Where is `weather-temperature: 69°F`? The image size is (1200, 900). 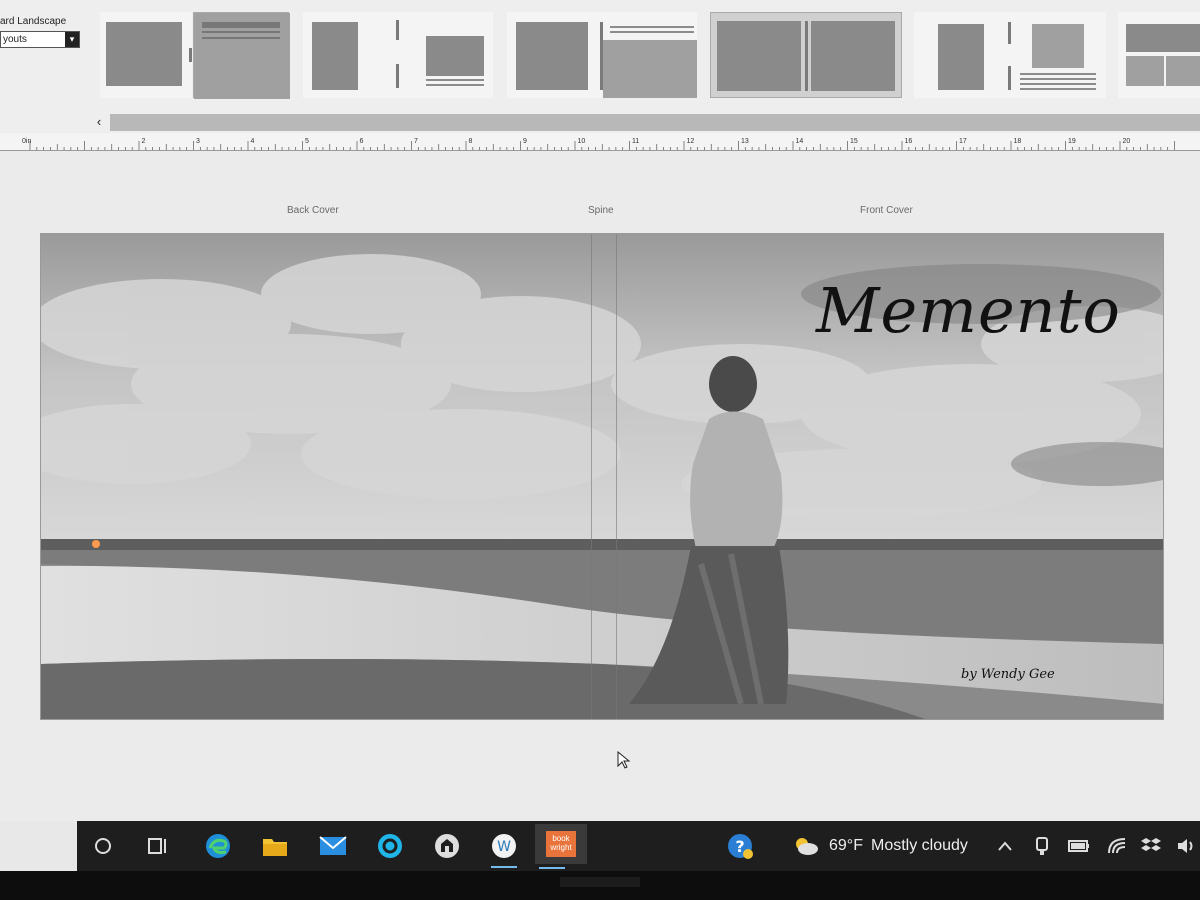 weather-temperature: 69°F is located at coordinates (846, 846).